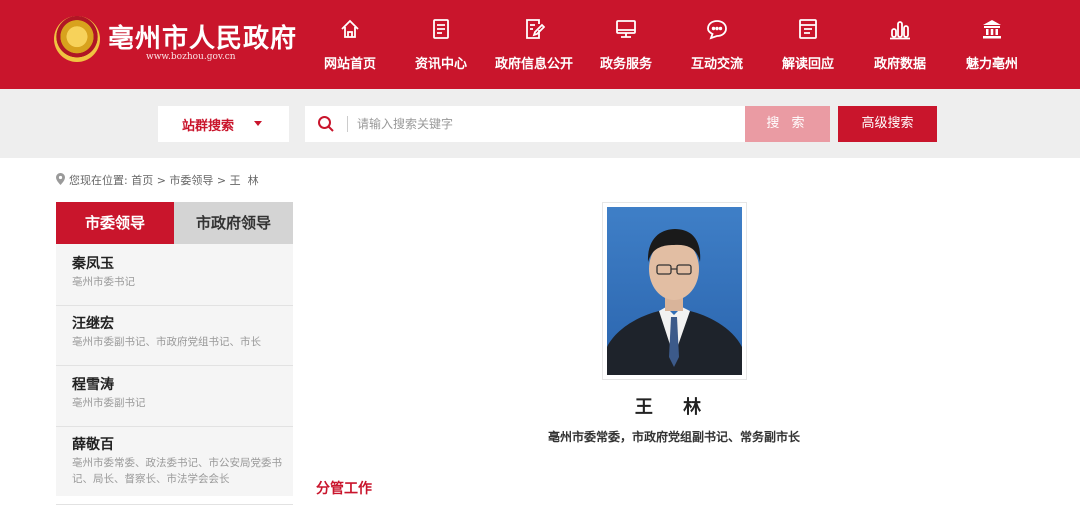 The image size is (1080, 505). What do you see at coordinates (174, 280) in the screenshot?
I see `leader-item: 秦凤玉 亳州市委书记` at bounding box center [174, 280].